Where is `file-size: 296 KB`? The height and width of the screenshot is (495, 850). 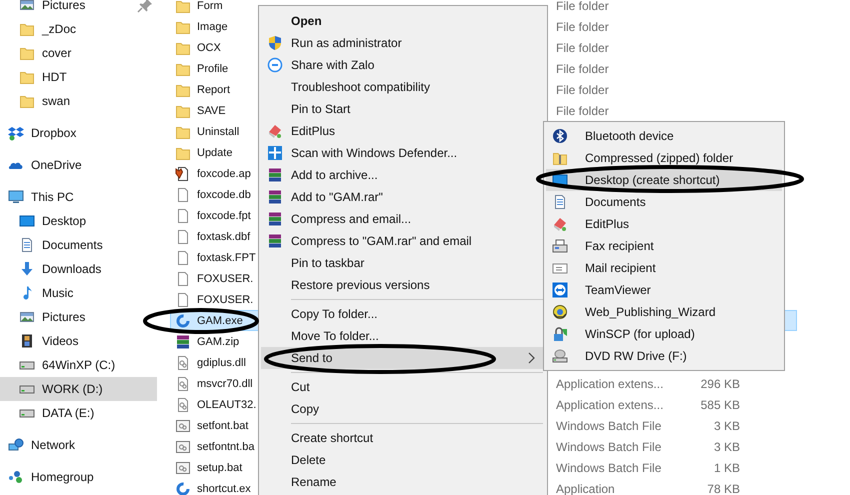
file-size: 296 KB is located at coordinates (720, 383).